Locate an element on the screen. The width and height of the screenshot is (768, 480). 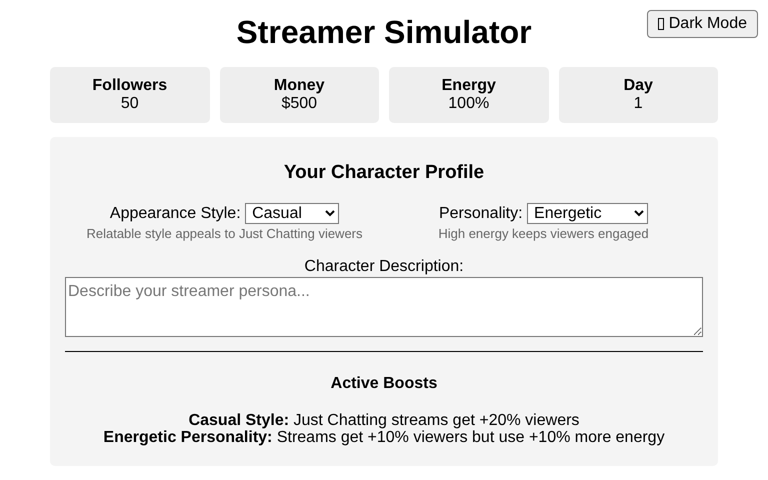
page-title: Streamer Simulator is located at coordinates (384, 32).